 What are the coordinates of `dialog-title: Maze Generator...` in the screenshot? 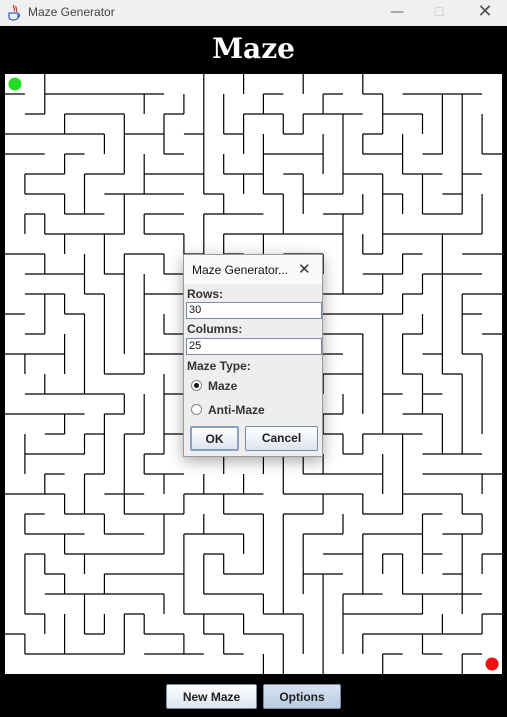 It's located at (240, 270).